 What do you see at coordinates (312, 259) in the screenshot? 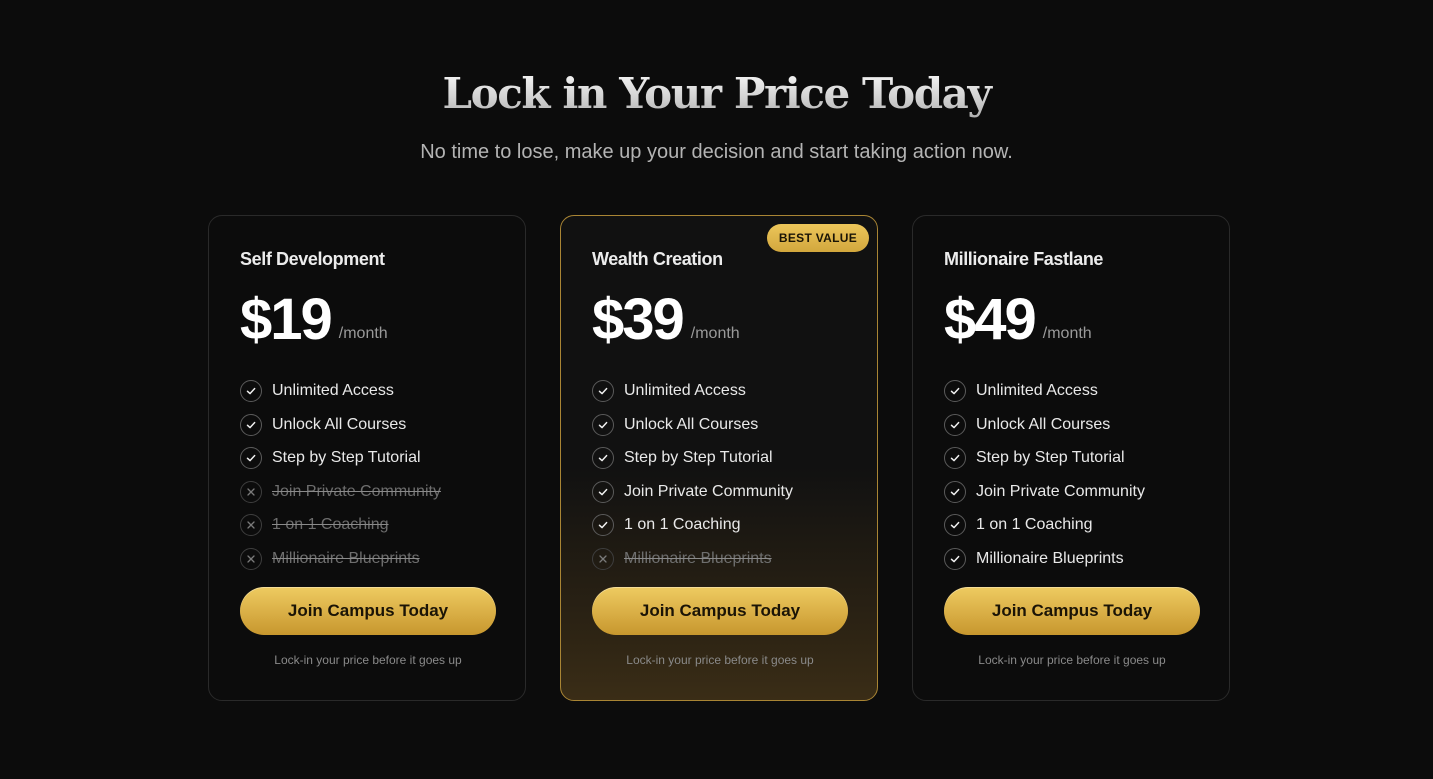
I see `plan-name: Self Development` at bounding box center [312, 259].